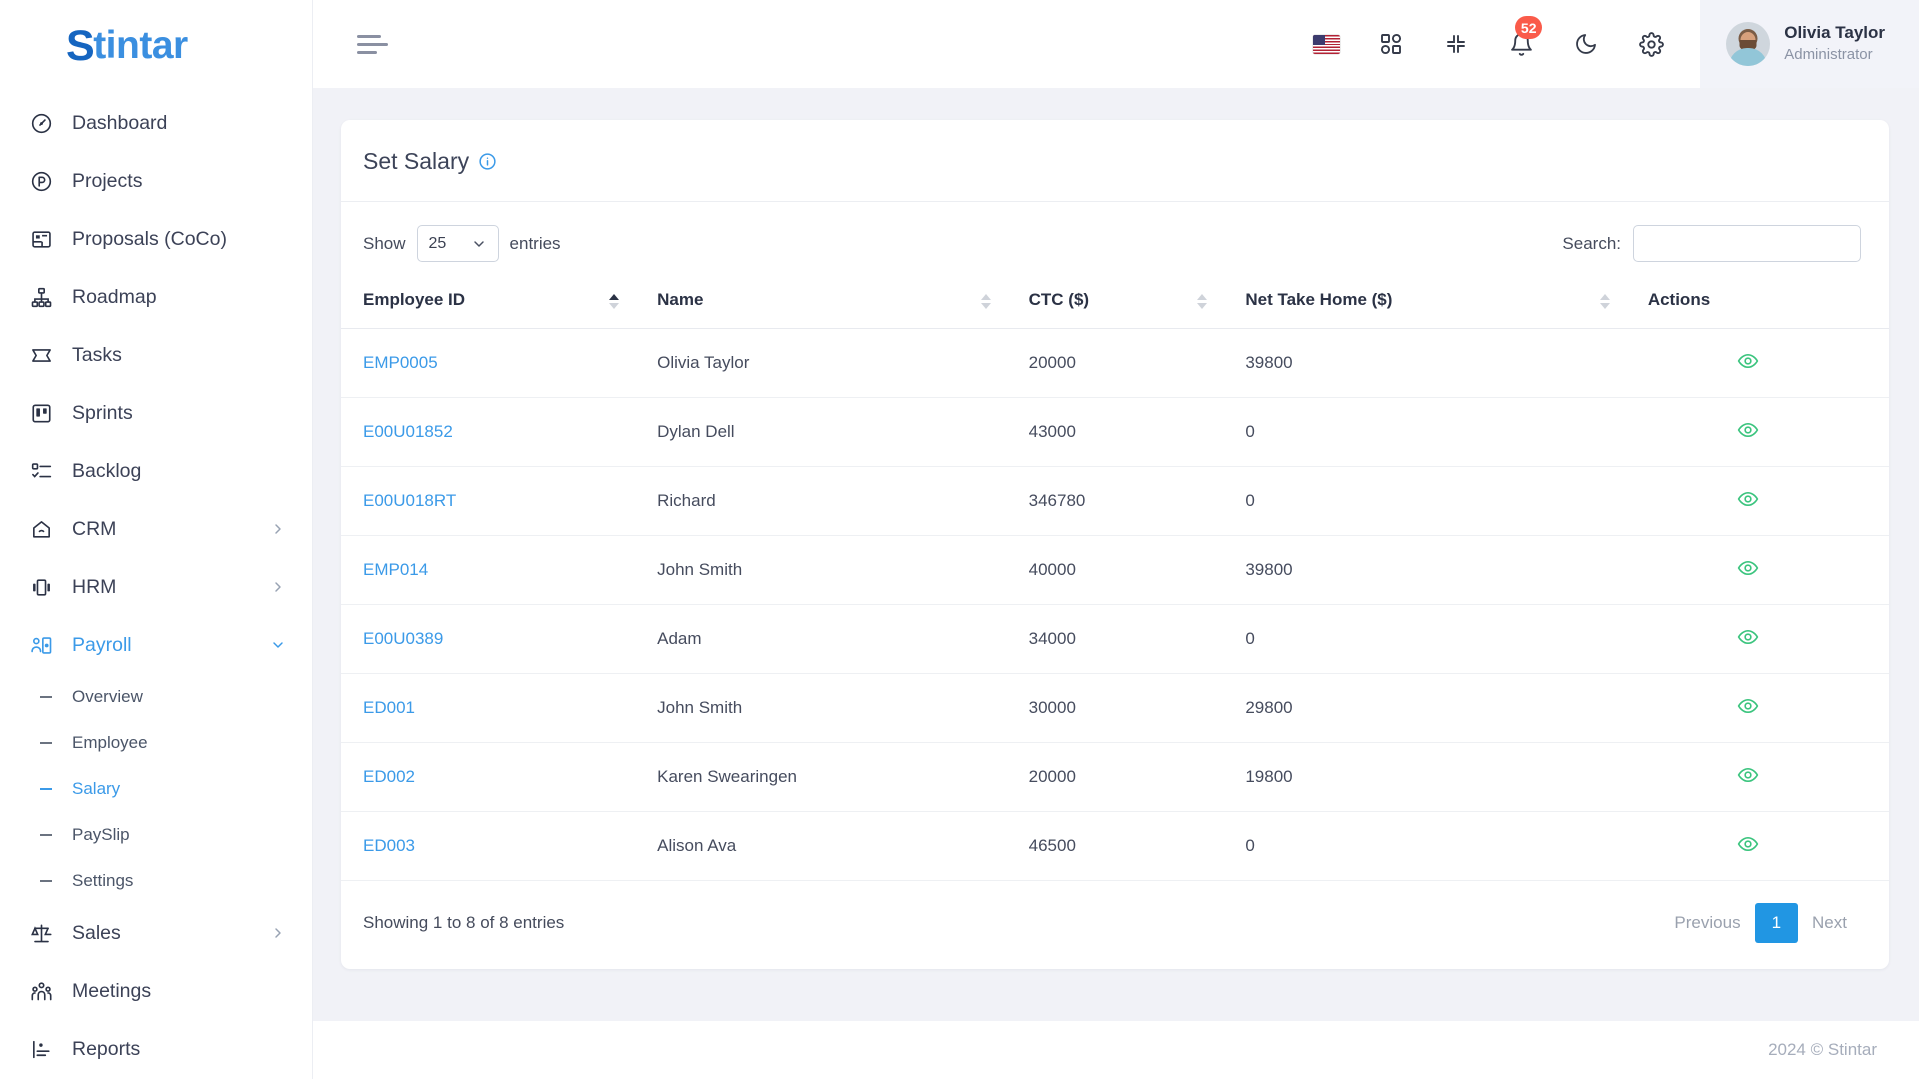 The height and width of the screenshot is (1079, 1919). I want to click on sidebar-item-label: CRM, so click(94, 528).